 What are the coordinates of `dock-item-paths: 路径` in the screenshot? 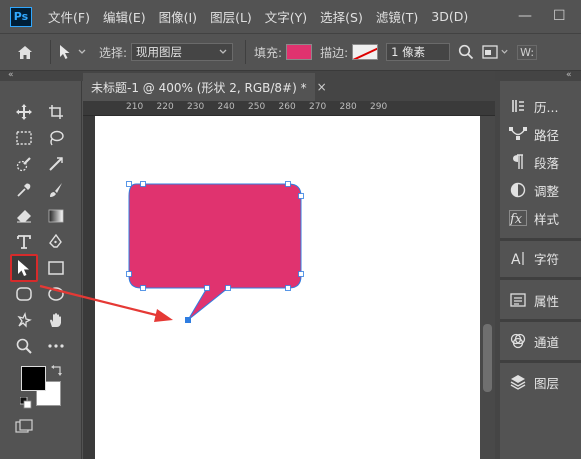 It's located at (540, 134).